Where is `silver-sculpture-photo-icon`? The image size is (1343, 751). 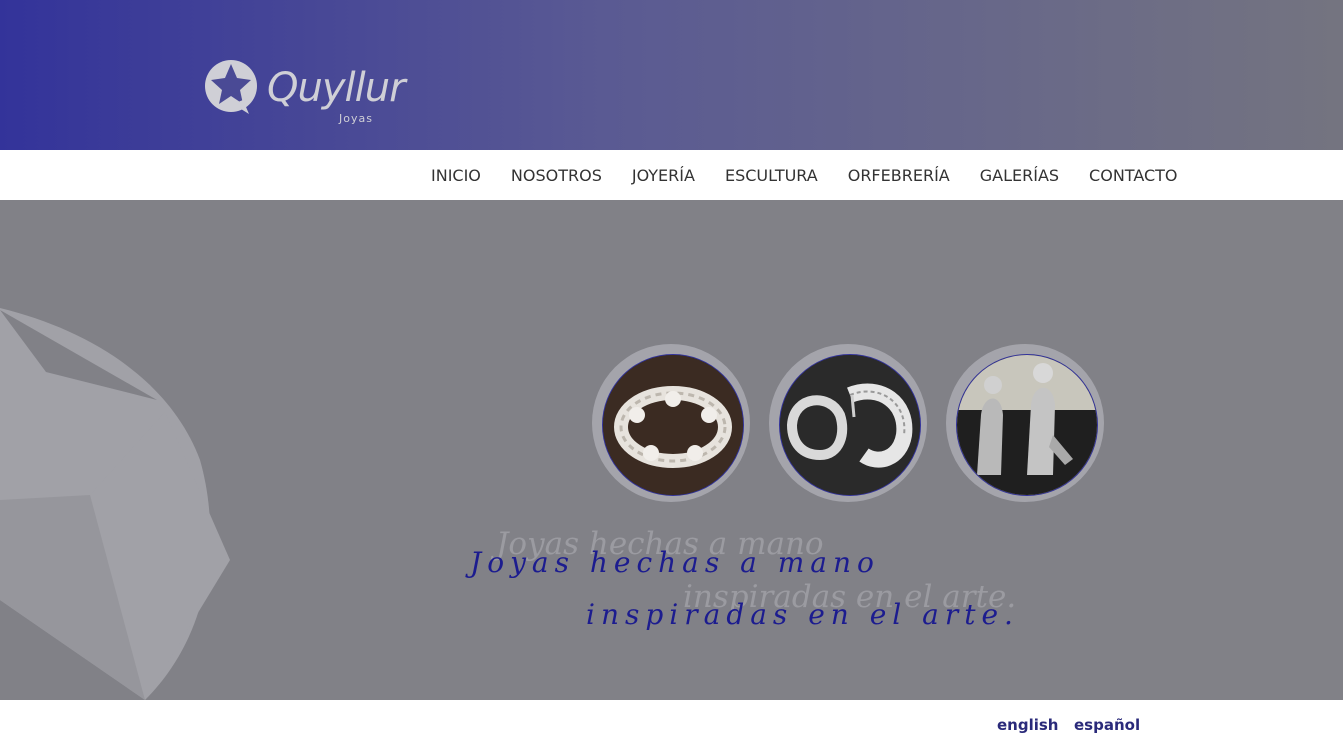 silver-sculpture-photo-icon is located at coordinates (1027, 425).